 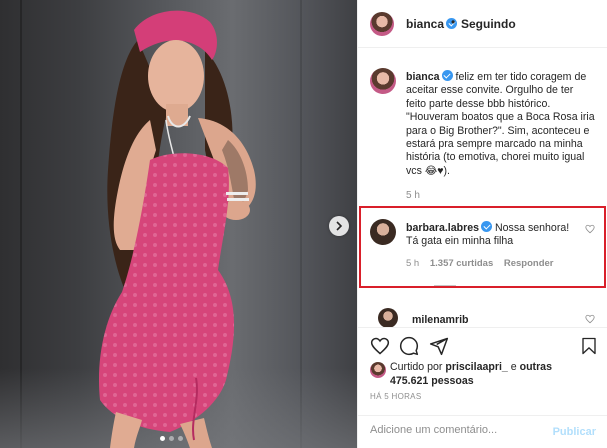 I want to click on following-button: Seguindo, so click(x=488, y=24).